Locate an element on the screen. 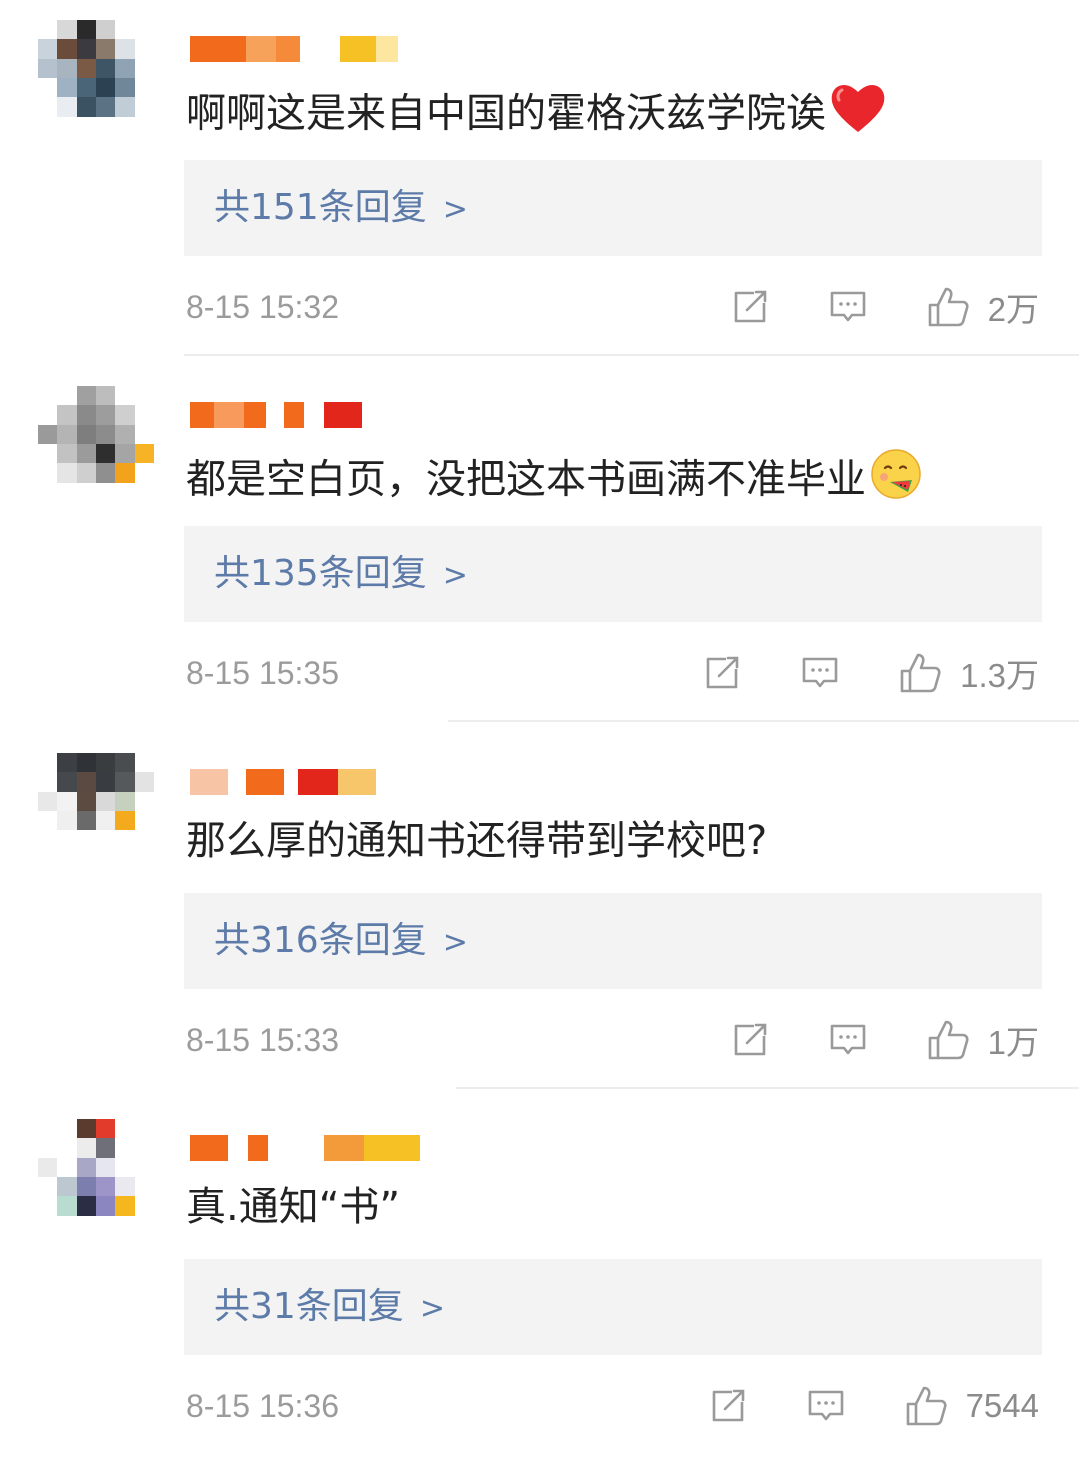 The height and width of the screenshot is (1466, 1079). view-replies-link: 共135条回复 > is located at coordinates (341, 575).